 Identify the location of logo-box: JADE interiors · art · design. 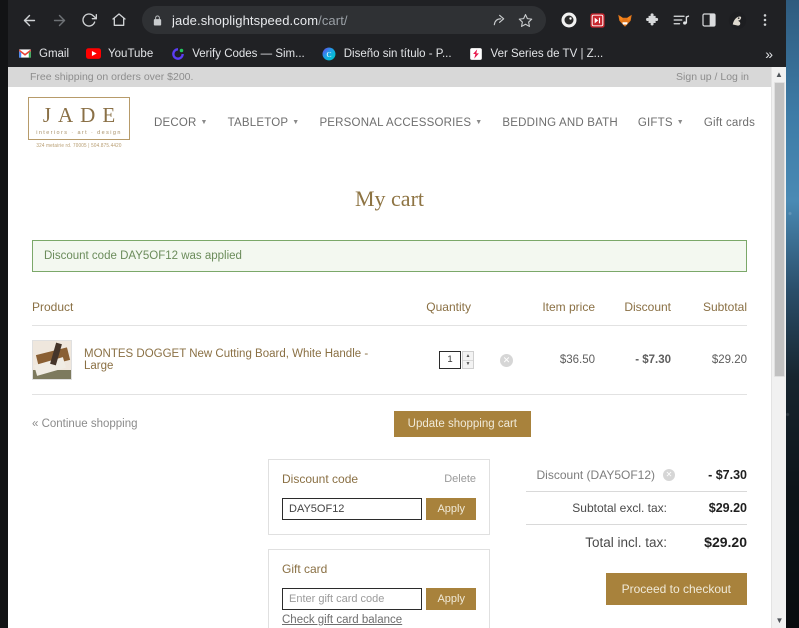
(79, 119).